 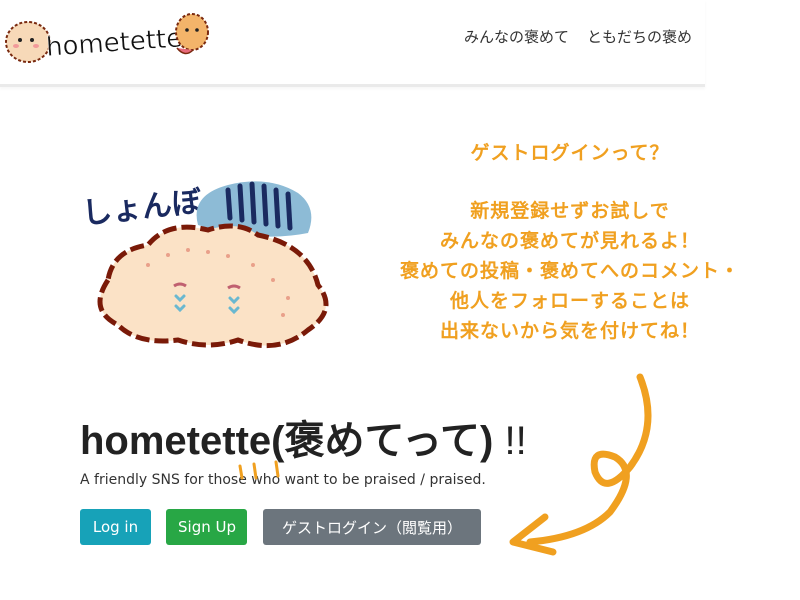 I want to click on logo-wordmark: hometette!, so click(x=119, y=43).